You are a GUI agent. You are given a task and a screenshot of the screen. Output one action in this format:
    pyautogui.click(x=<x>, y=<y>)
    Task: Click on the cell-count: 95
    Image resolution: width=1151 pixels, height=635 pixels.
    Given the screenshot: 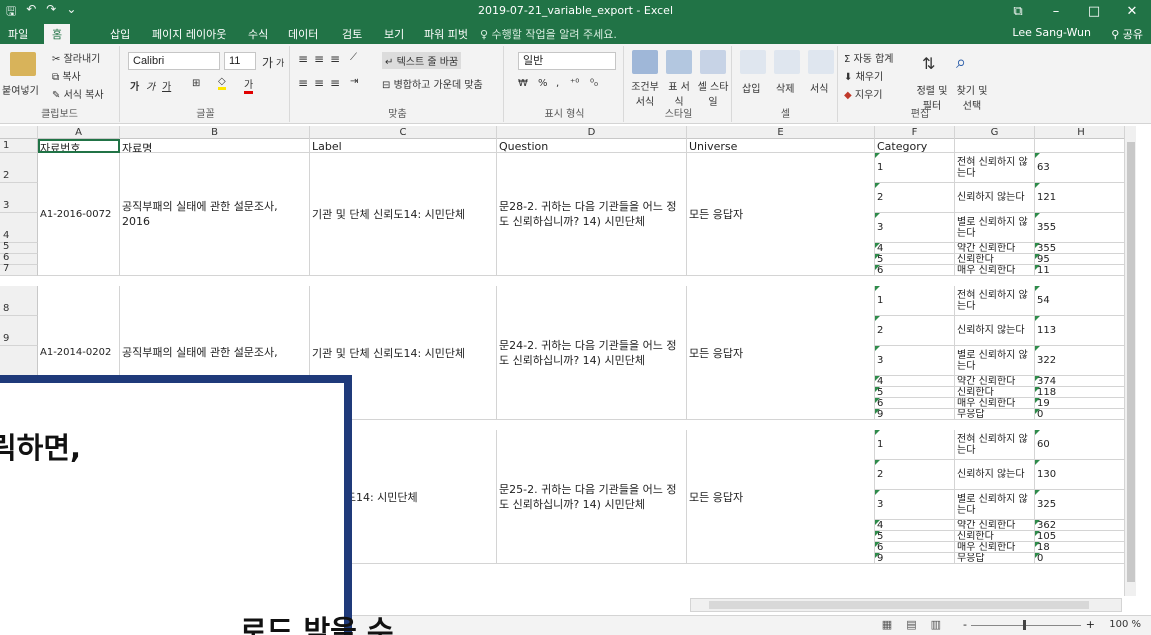 What is the action you would take?
    pyautogui.click(x=1081, y=259)
    